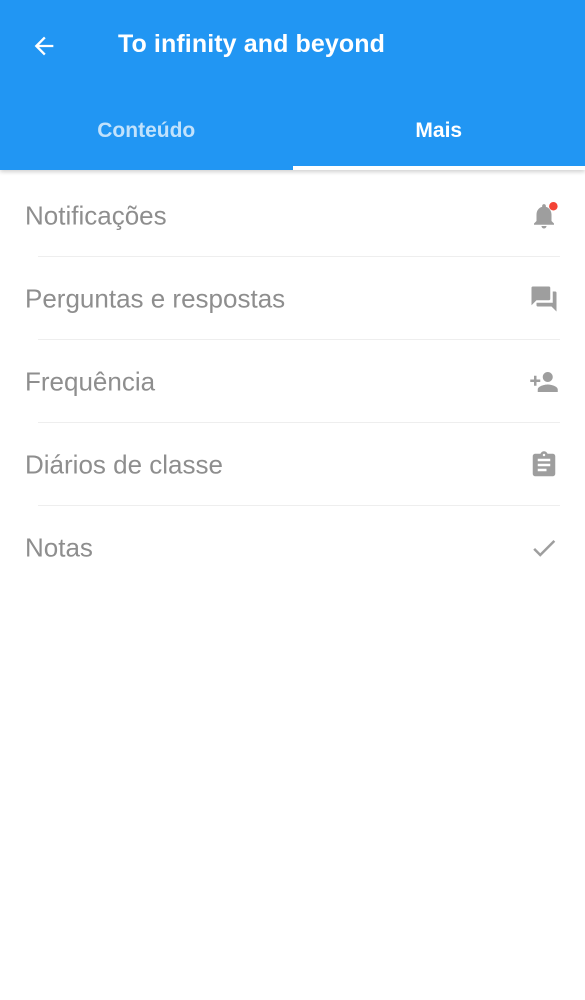 The width and height of the screenshot is (585, 1000). Describe the element at coordinates (292, 215) in the screenshot. I see `menu-item-notificacoes: Notificações` at that location.